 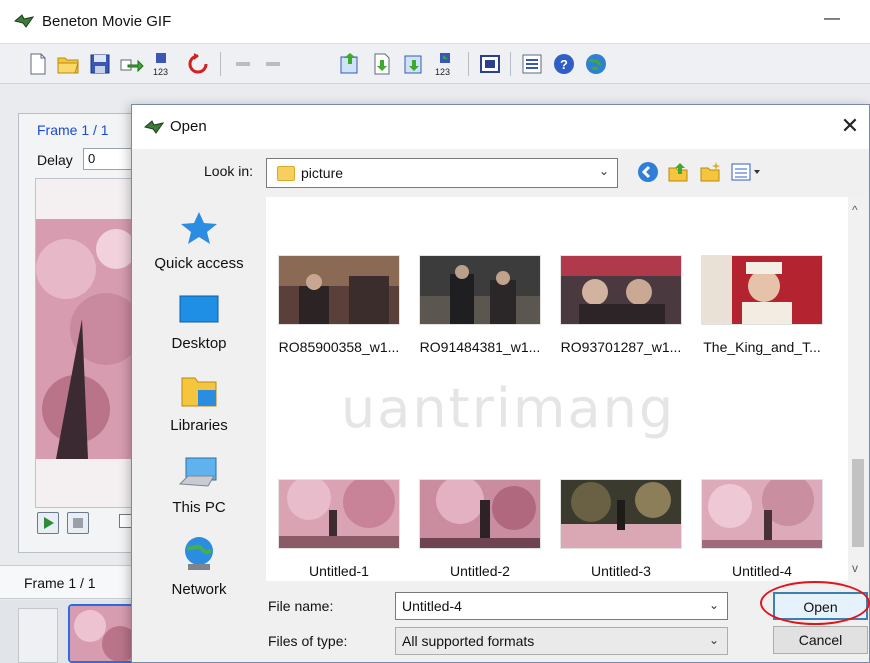 What do you see at coordinates (199, 485) in the screenshot?
I see `place-this-pc: This PC` at bounding box center [199, 485].